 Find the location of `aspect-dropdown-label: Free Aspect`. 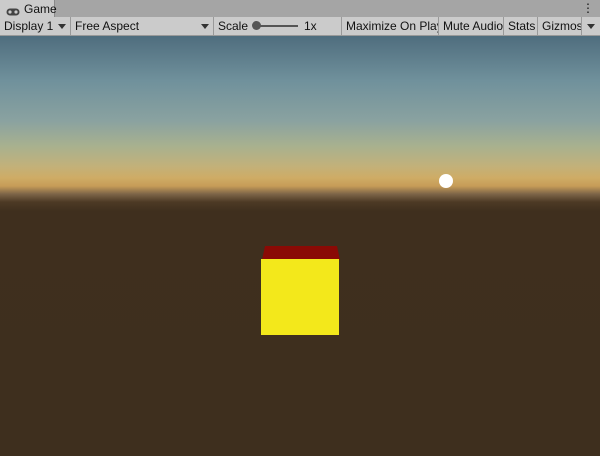

aspect-dropdown-label: Free Aspect is located at coordinates (107, 26).